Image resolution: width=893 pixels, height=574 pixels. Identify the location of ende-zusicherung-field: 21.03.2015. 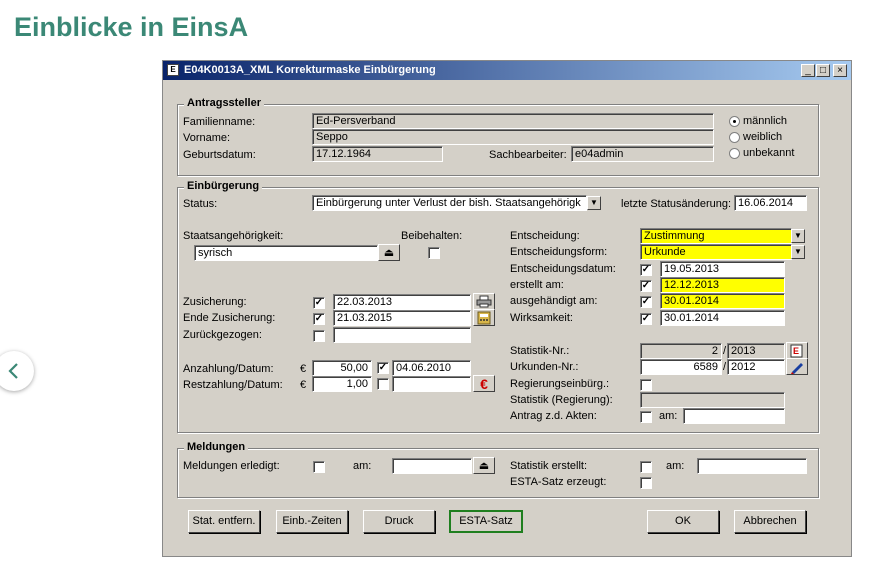
(402, 318).